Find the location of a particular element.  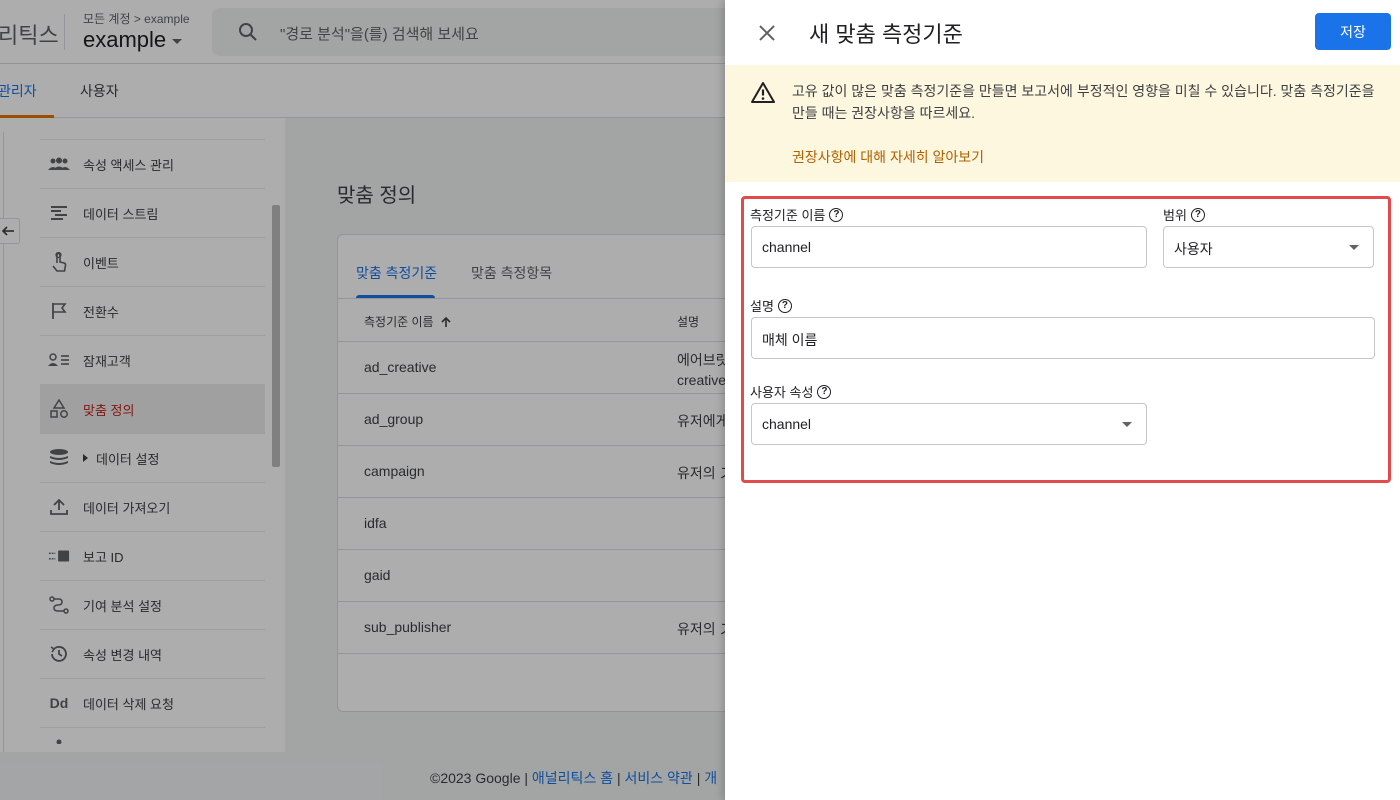

description-label: 설명 ? is located at coordinates (771, 305).